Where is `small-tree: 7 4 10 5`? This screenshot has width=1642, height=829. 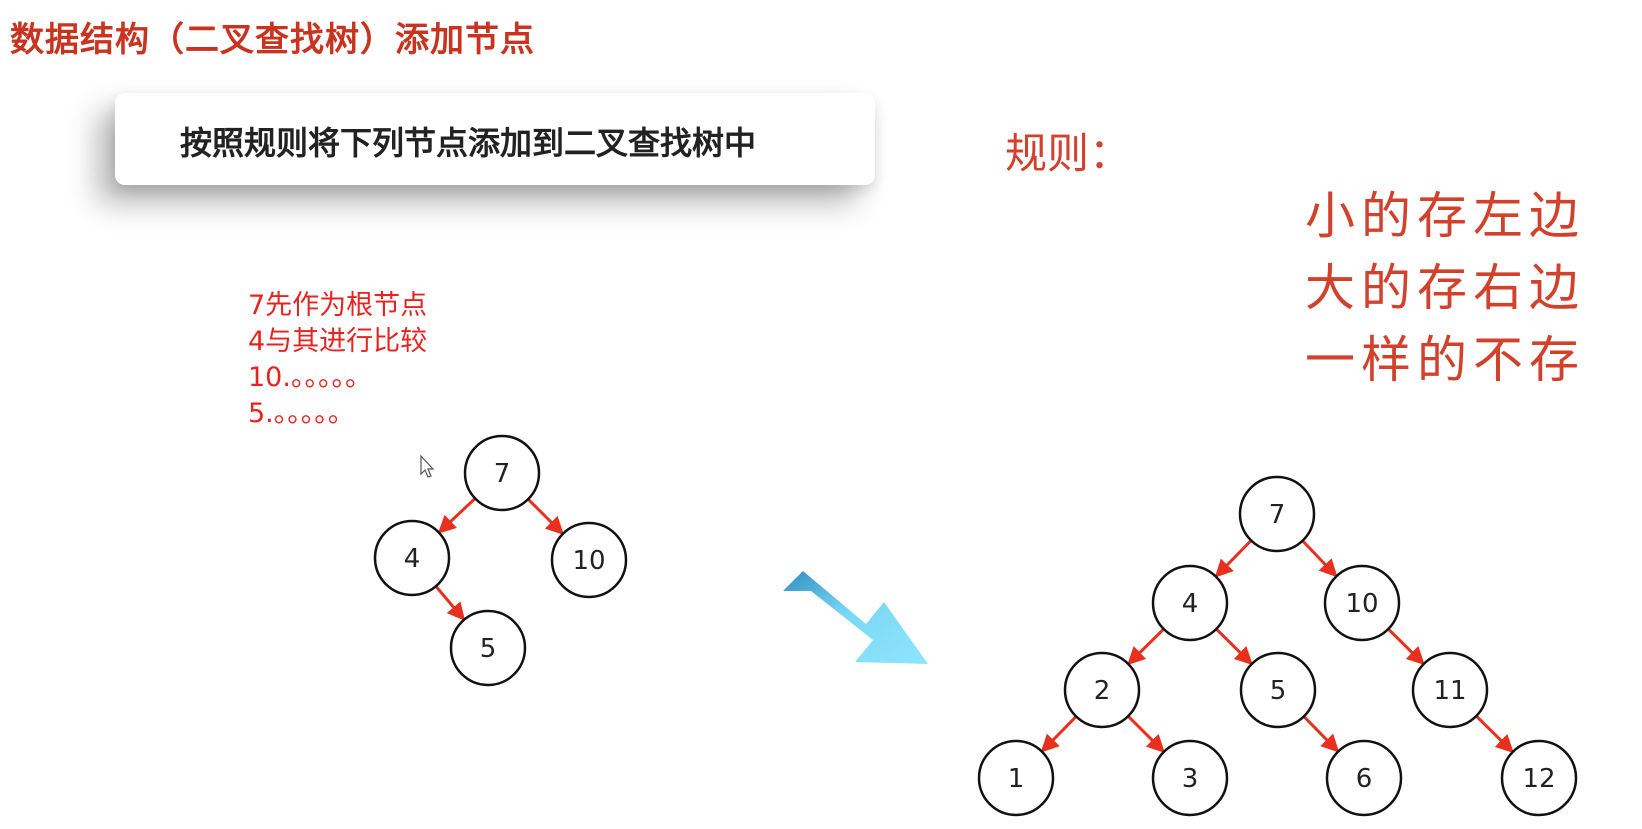 small-tree: 7 4 10 5 is located at coordinates (500, 560).